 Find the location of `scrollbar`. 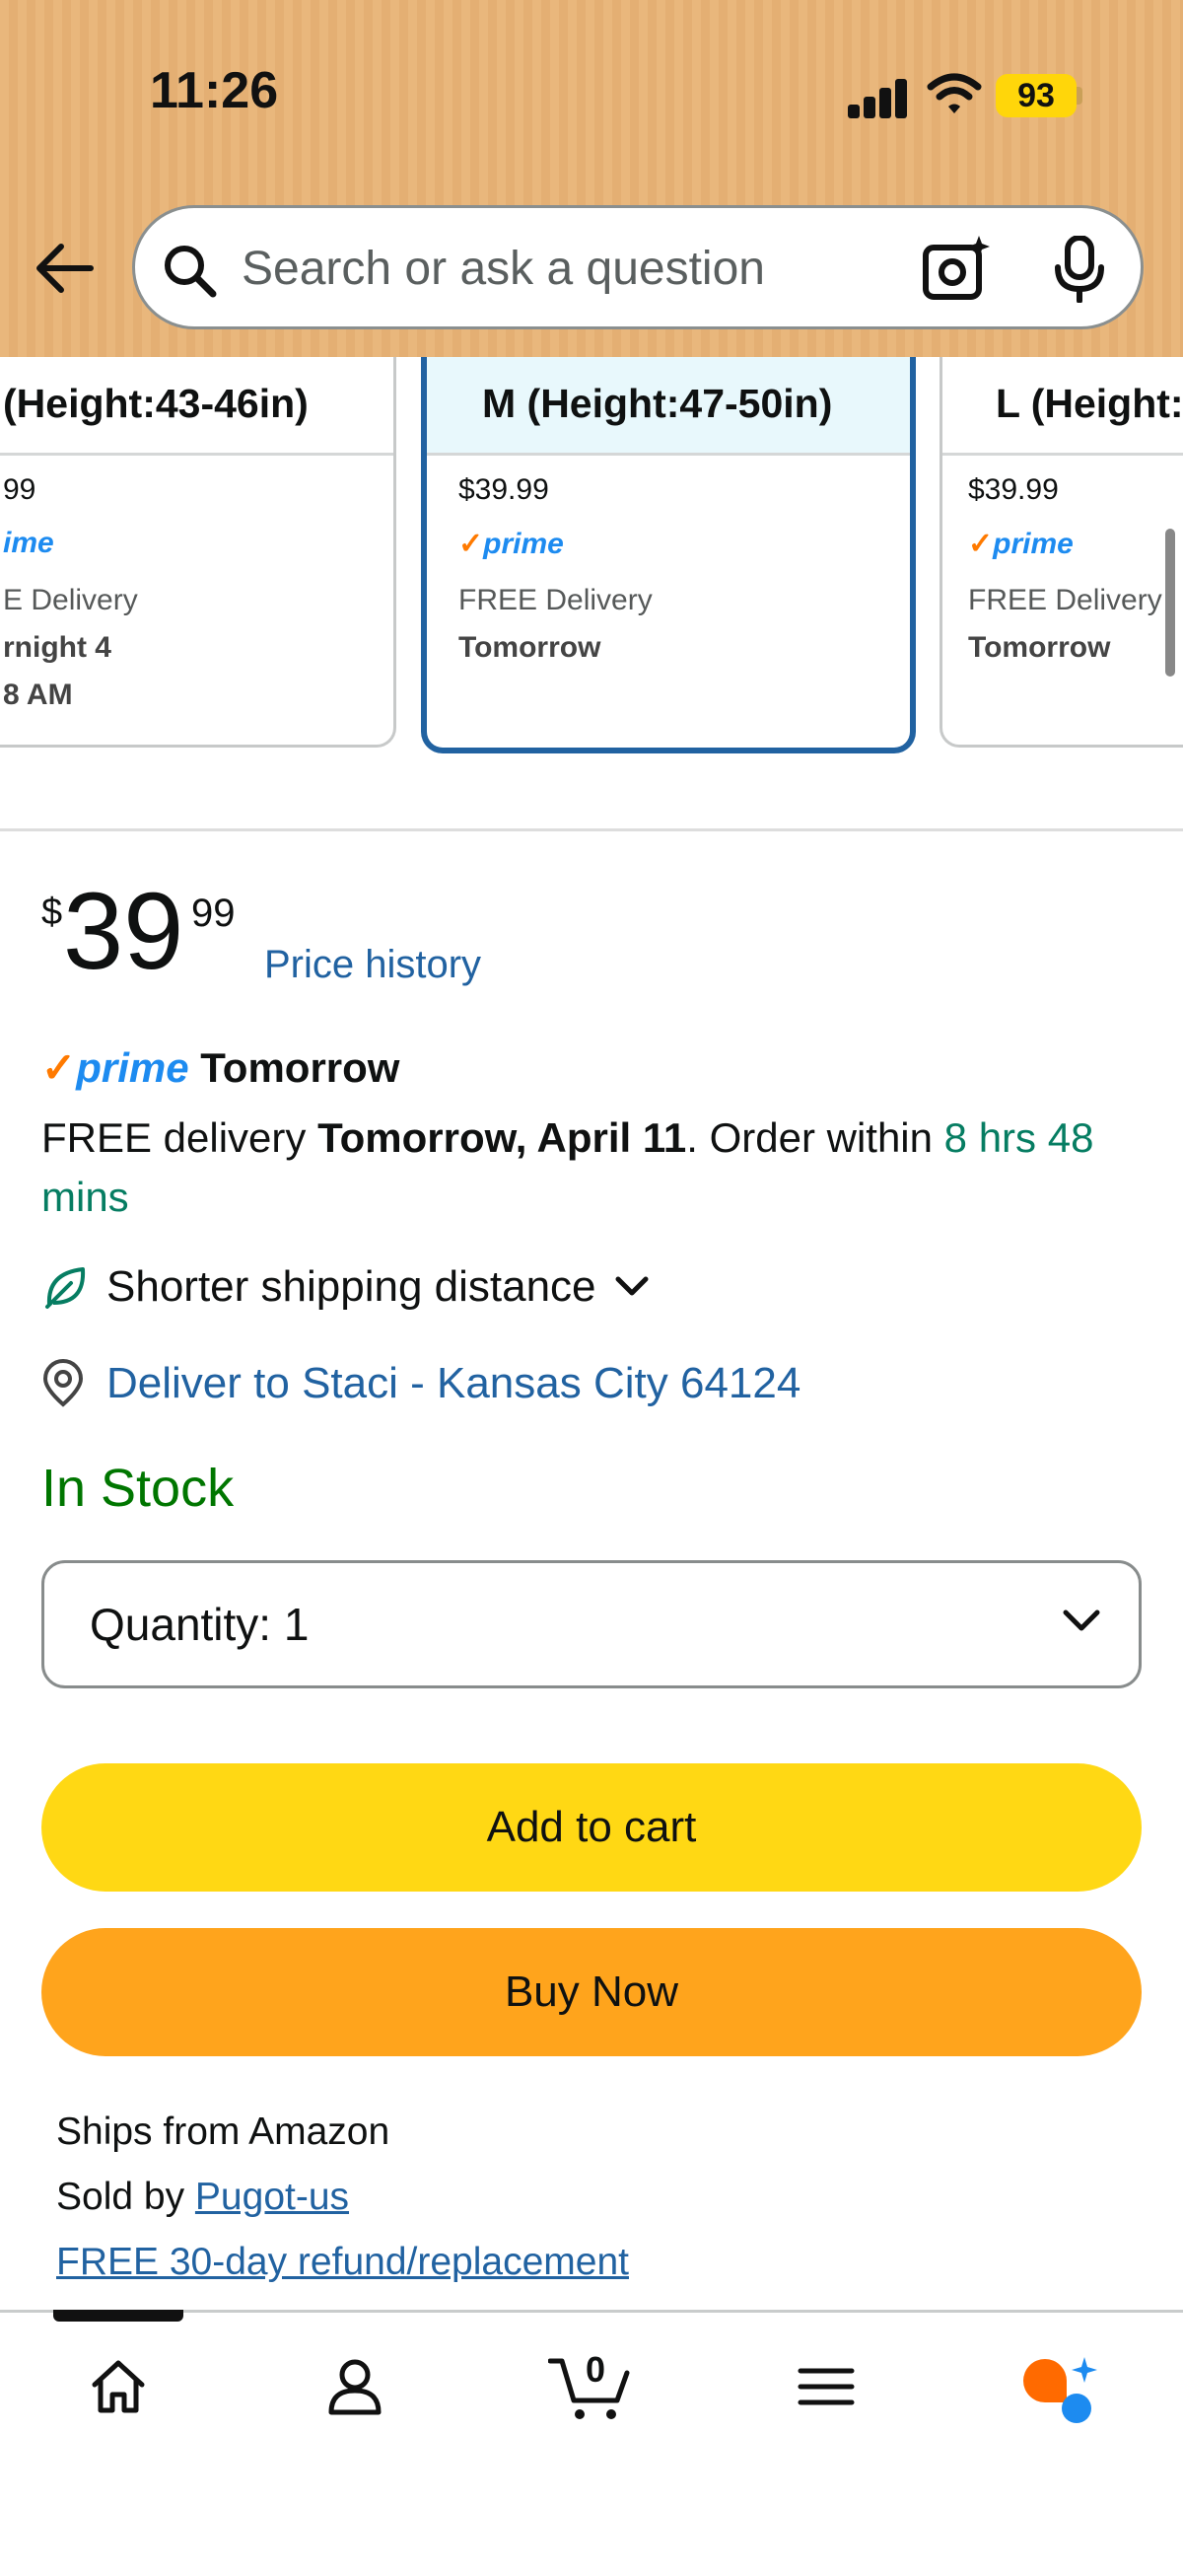

scrollbar is located at coordinates (1170, 603).